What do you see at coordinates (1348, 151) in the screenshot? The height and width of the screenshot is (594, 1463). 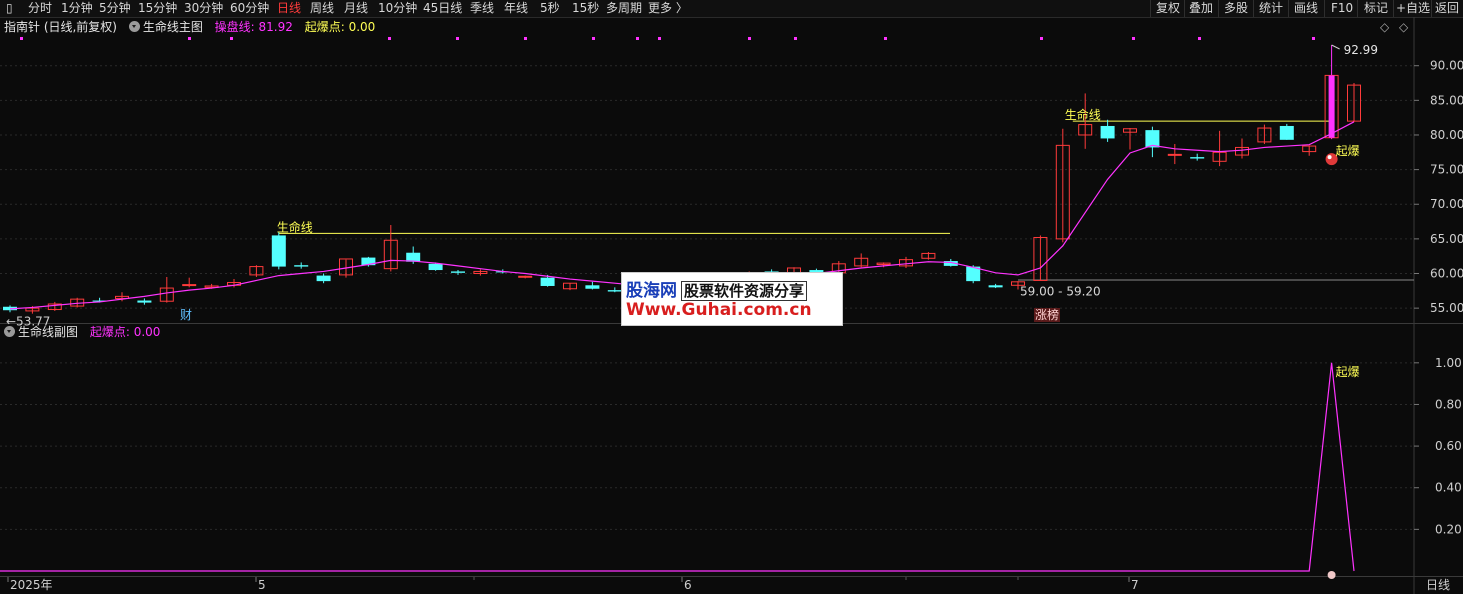 I see `qibao-label: 起爆` at bounding box center [1348, 151].